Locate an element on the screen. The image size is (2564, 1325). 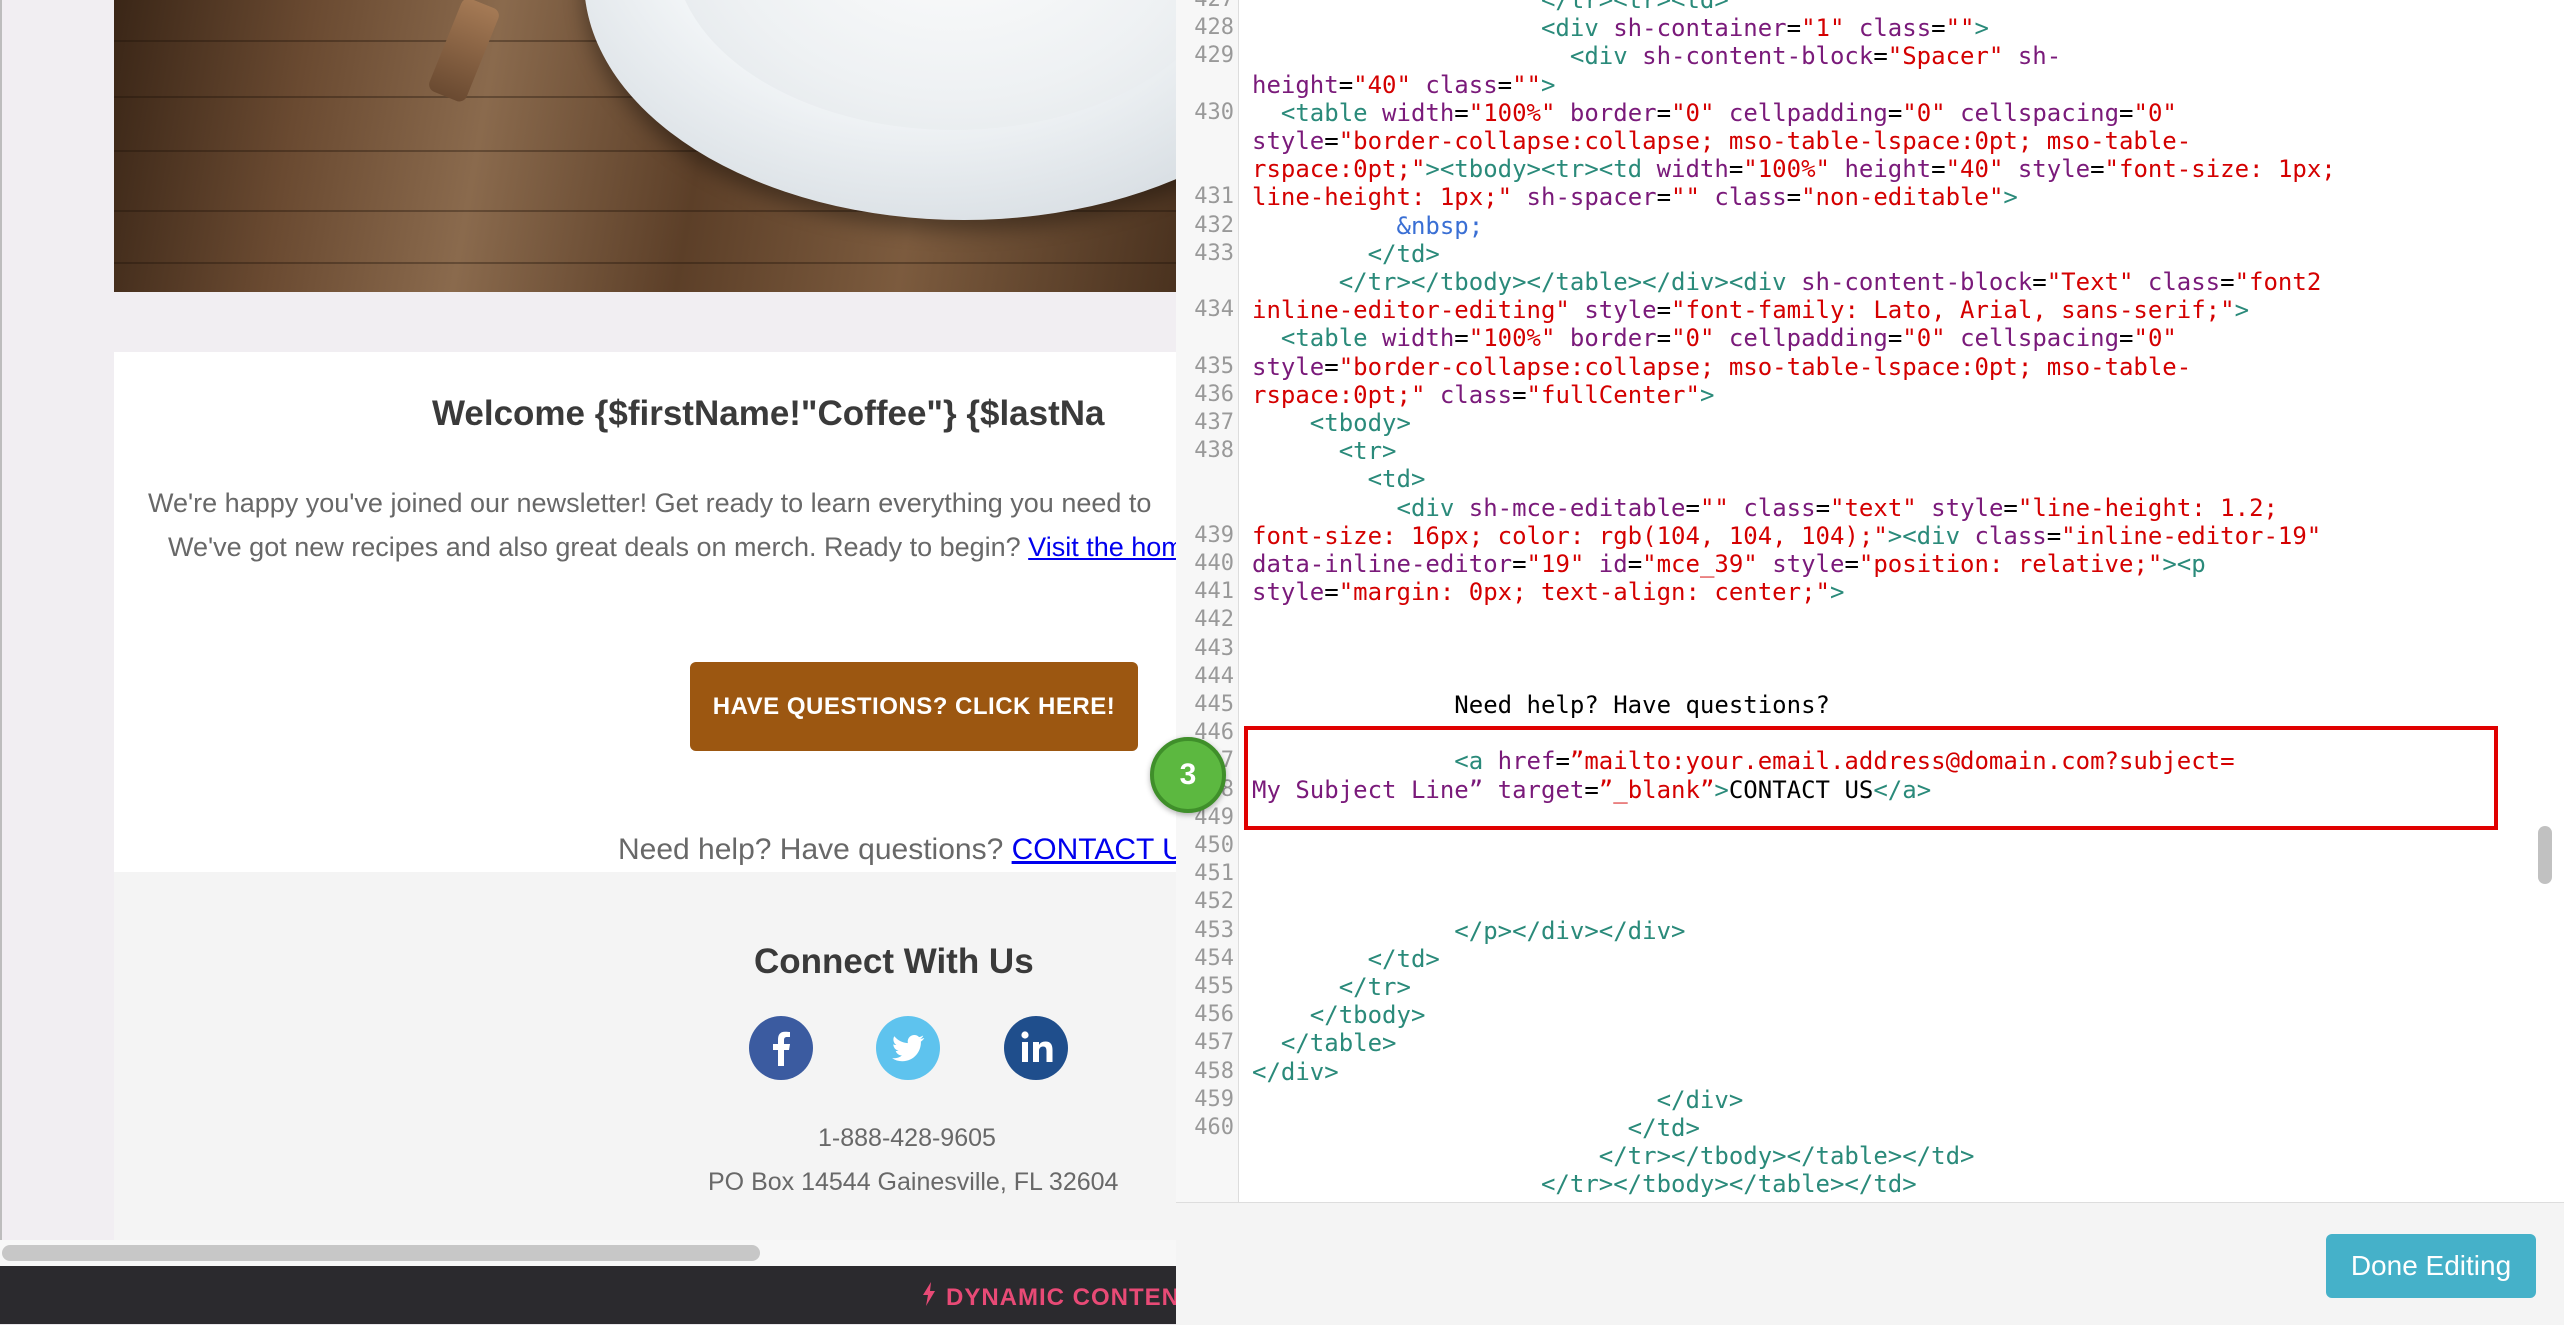
code-line: </tbody> is located at coordinates (1339, 1015).